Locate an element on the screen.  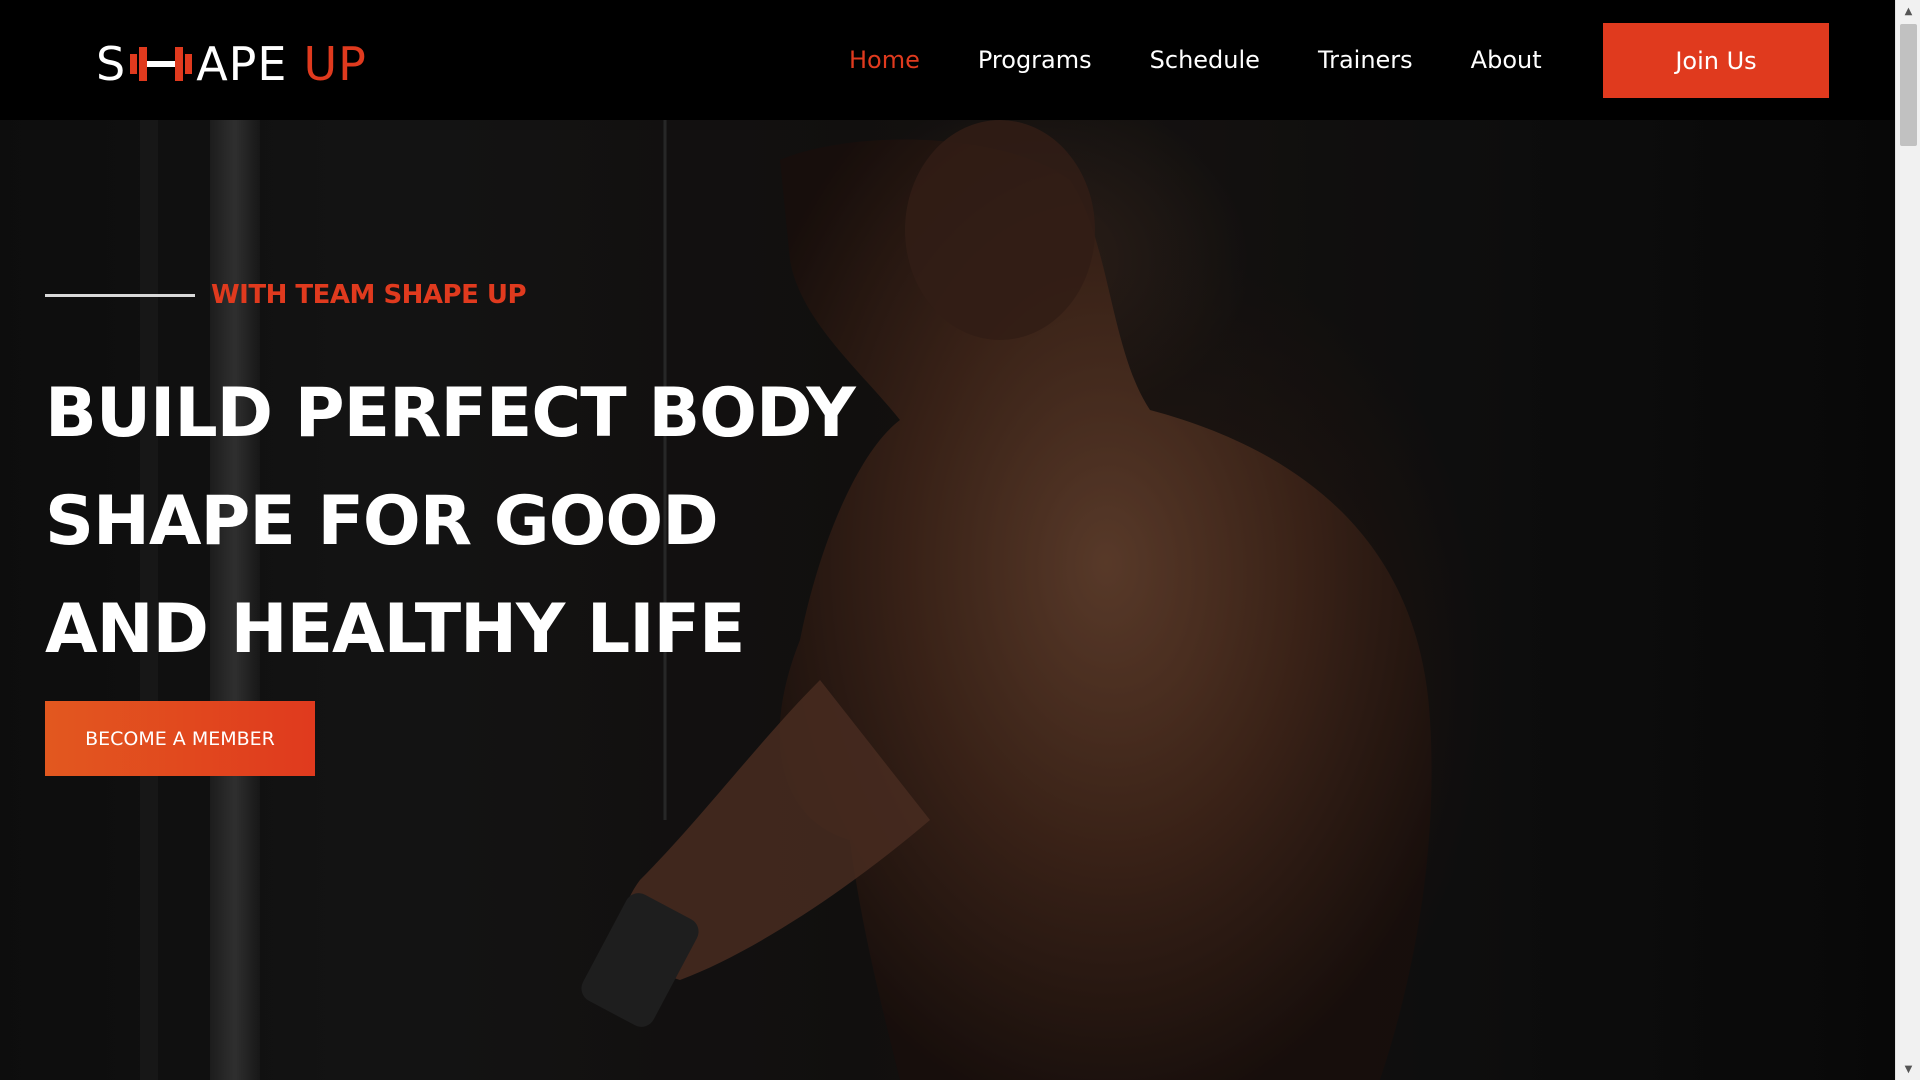
hero-tagline: WITH TEAM SHAPE UP is located at coordinates (286, 295).